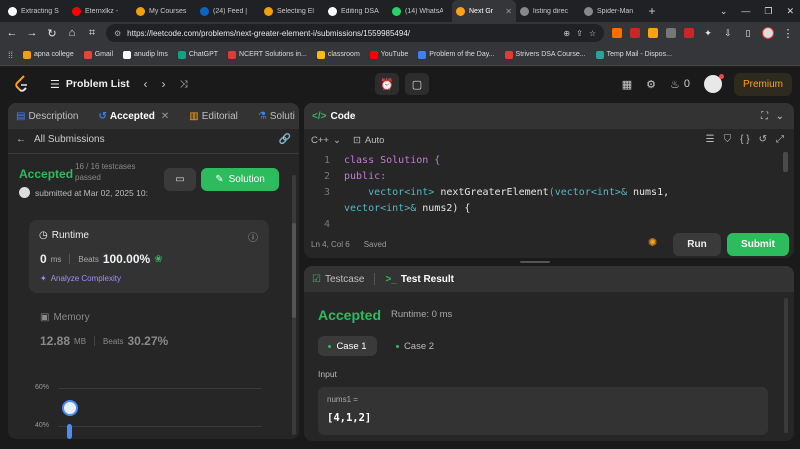 This screenshot has width=800, height=449. Describe the element at coordinates (768, 11) in the screenshot. I see `maximize-icon: ❐` at that location.